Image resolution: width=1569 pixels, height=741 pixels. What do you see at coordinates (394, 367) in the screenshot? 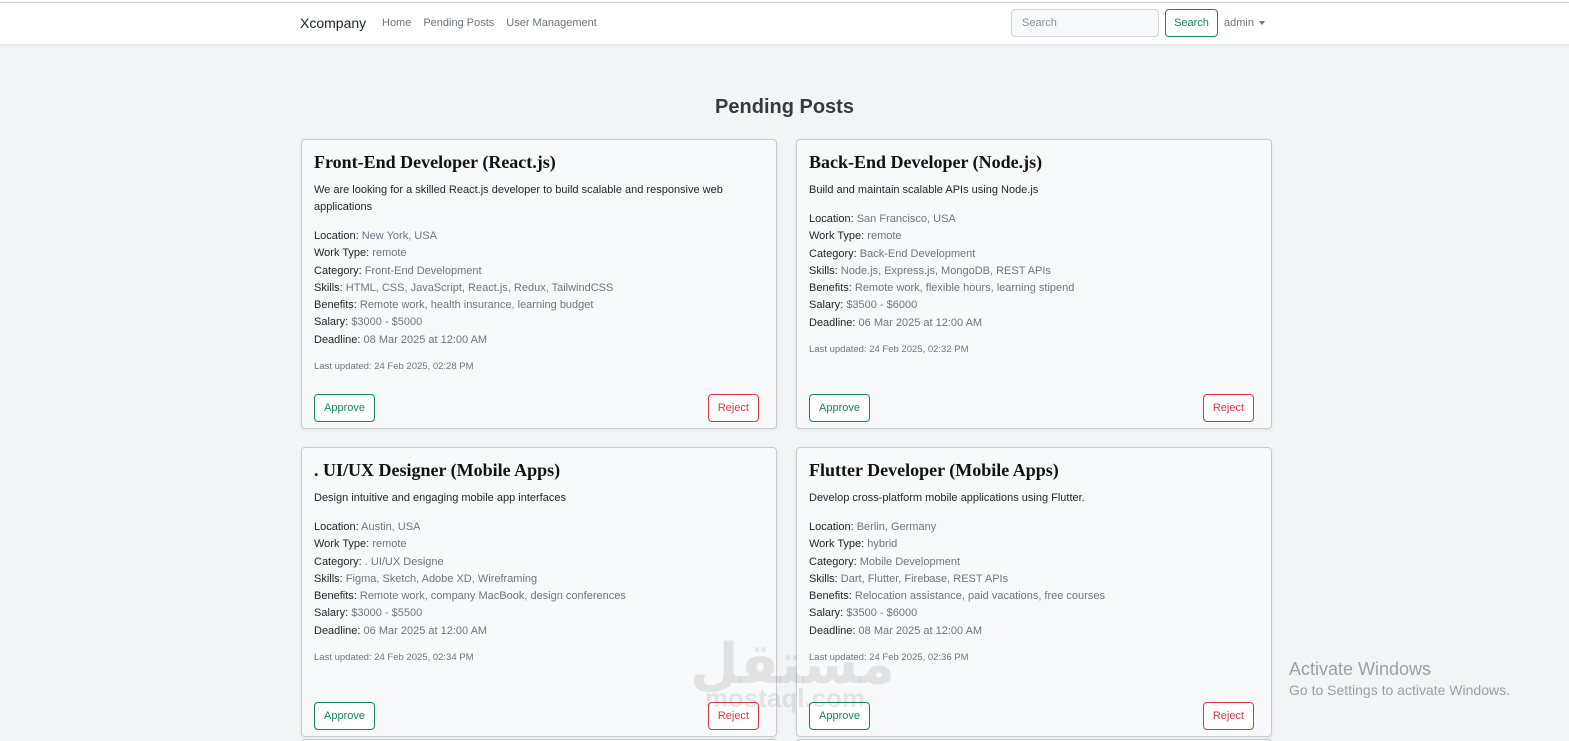
I see `last-updated: Last updated: 24 Feb 2025, 02:28 PM` at bounding box center [394, 367].